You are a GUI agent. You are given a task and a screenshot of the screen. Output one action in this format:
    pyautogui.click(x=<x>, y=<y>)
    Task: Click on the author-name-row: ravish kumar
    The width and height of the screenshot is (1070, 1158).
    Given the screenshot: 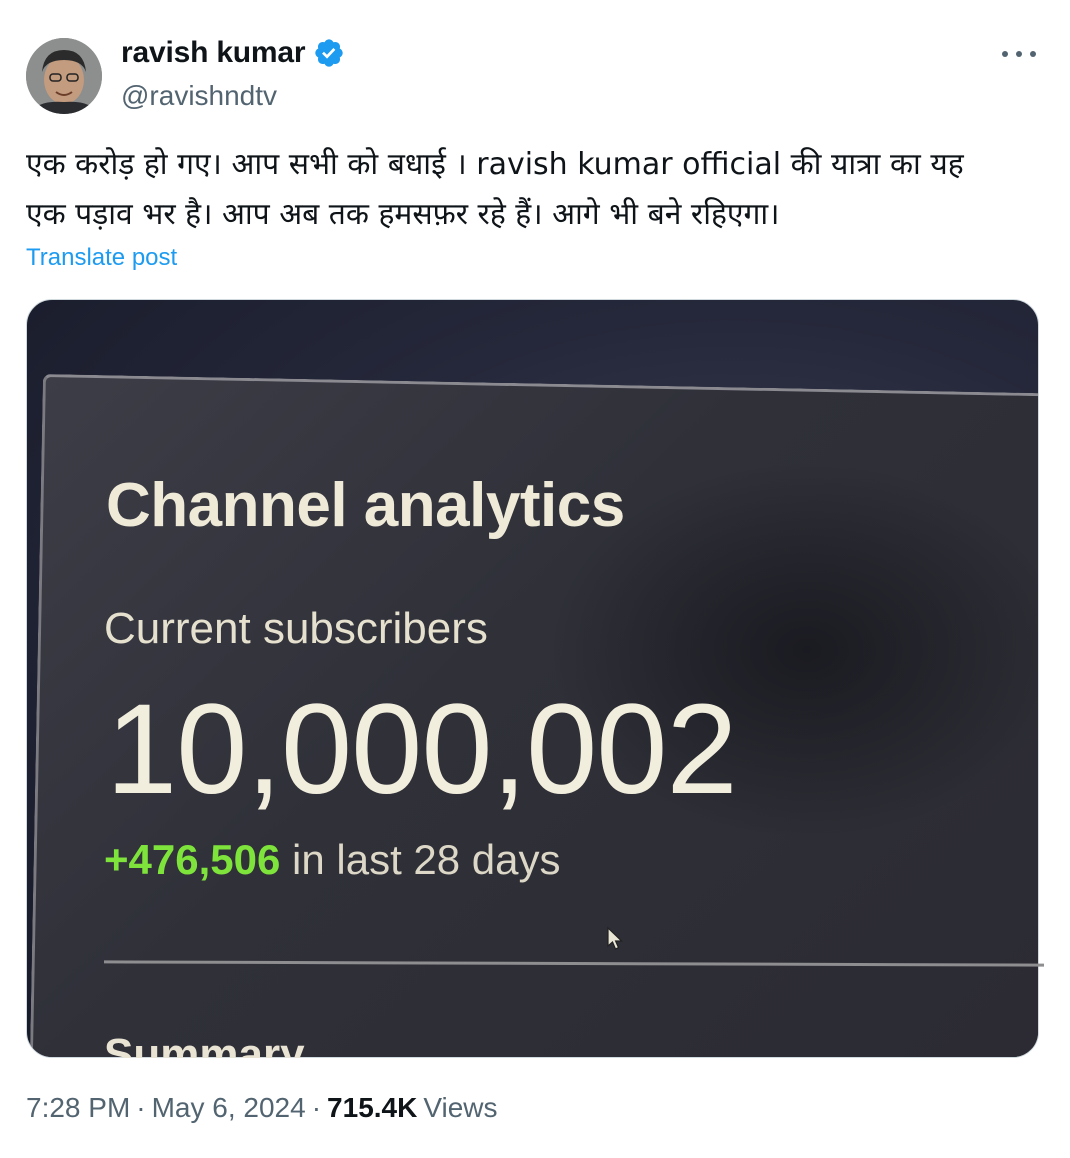 What is the action you would take?
    pyautogui.click(x=233, y=53)
    